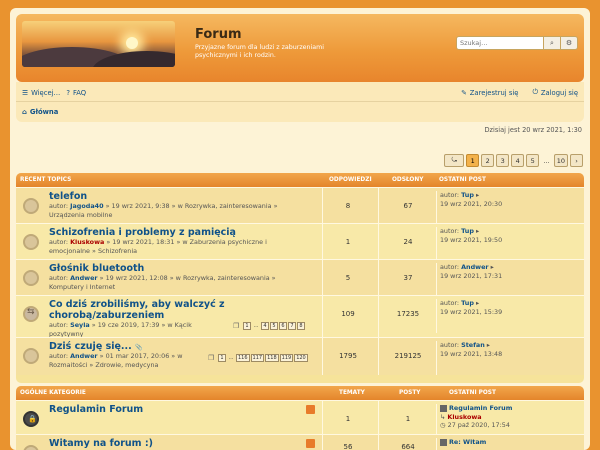 The image size is (600, 450). Describe the element at coordinates (98, 44) in the screenshot. I see `site-logo` at that location.